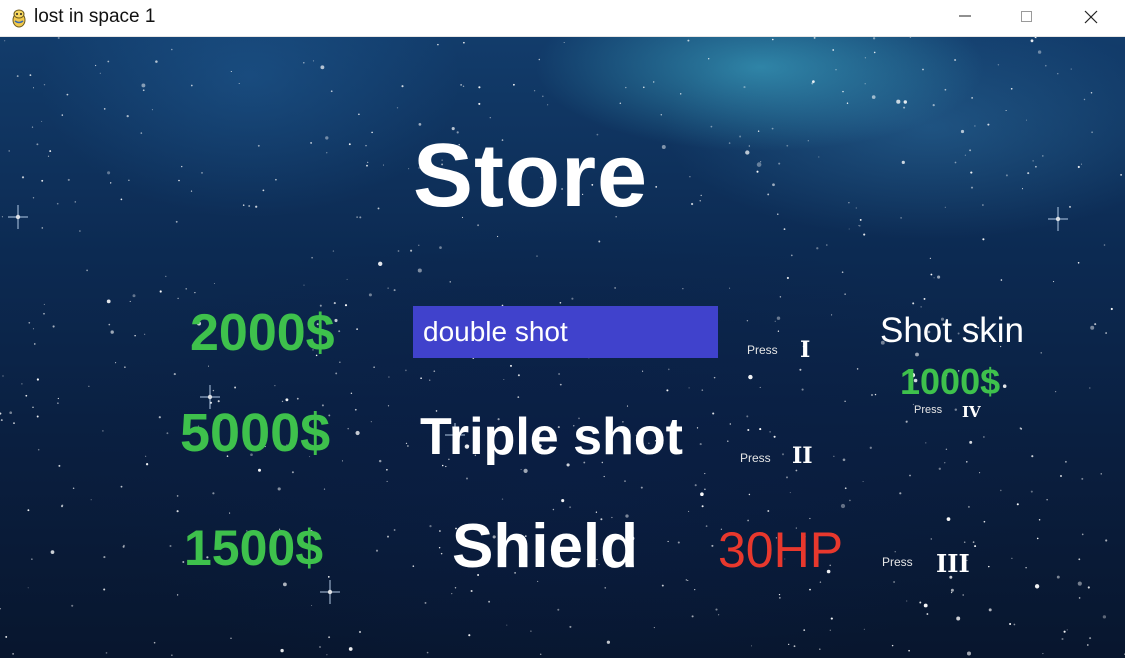 Image resolution: width=1125 pixels, height=658 pixels. Describe the element at coordinates (762, 350) in the screenshot. I see `double-shot-press-label: Press` at that location.